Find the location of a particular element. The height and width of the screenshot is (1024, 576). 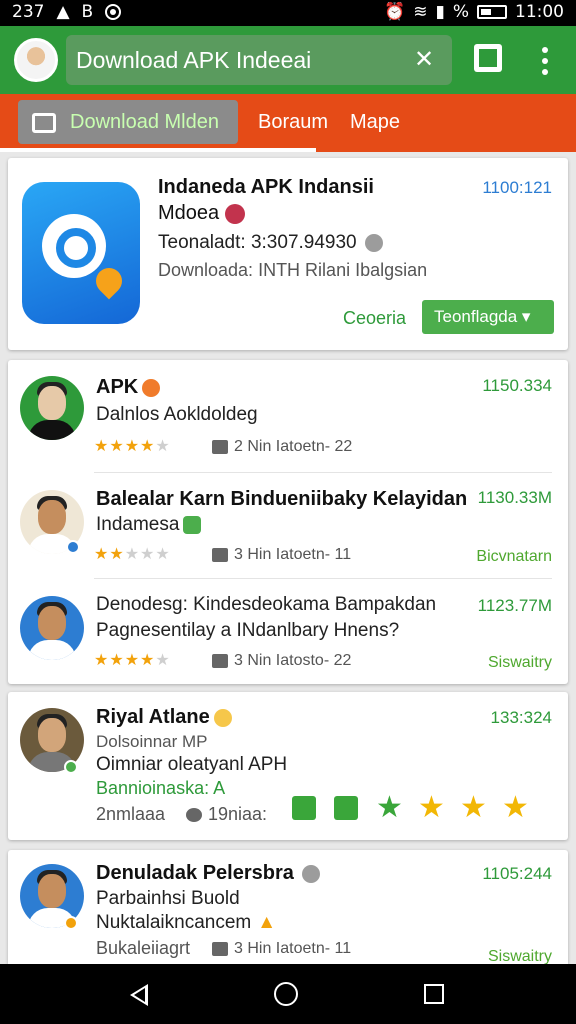

tab-boraum: Boraum is located at coordinates (293, 122).